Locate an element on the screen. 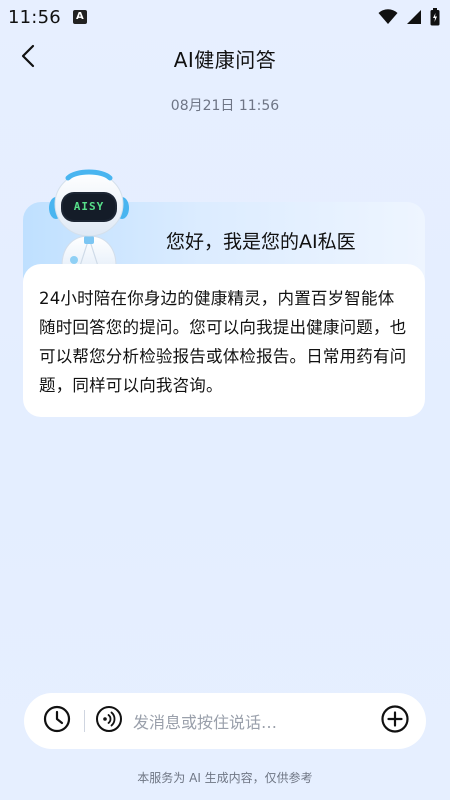  robot-avatar: AISY is located at coordinates (89, 215).